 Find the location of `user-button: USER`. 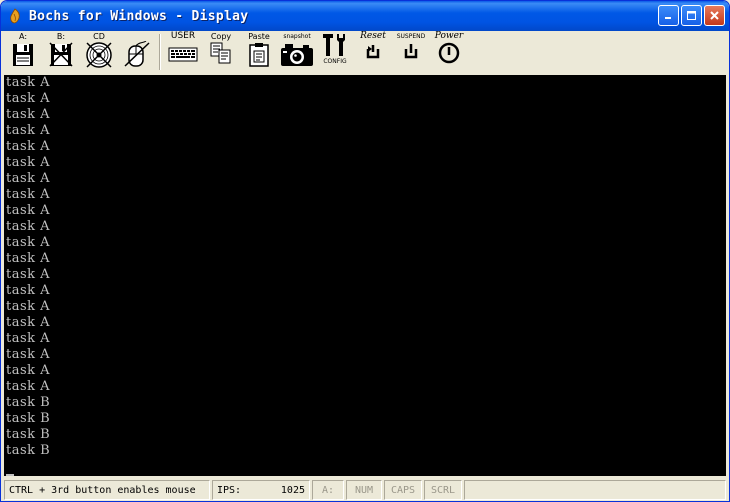

user-button: USER is located at coordinates (183, 52).